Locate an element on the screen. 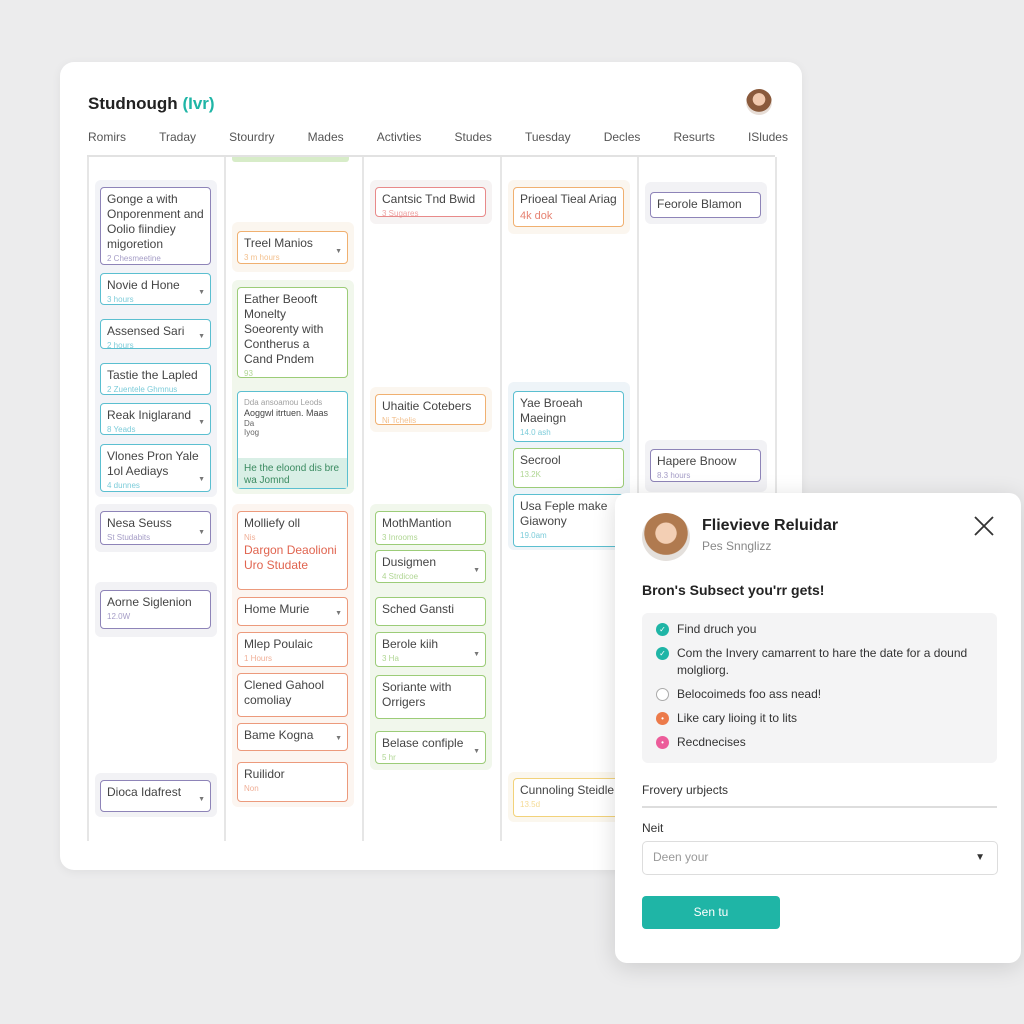 The height and width of the screenshot is (1024, 1024). task-card: Yae Broeah Maeingn 14.0 ash is located at coordinates (568, 416).